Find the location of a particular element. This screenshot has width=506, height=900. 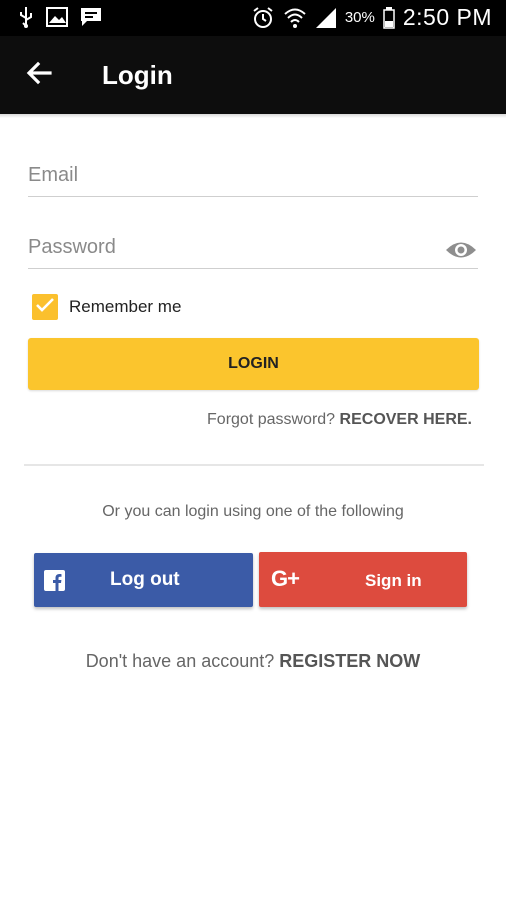

page-title: Login is located at coordinates (137, 75).